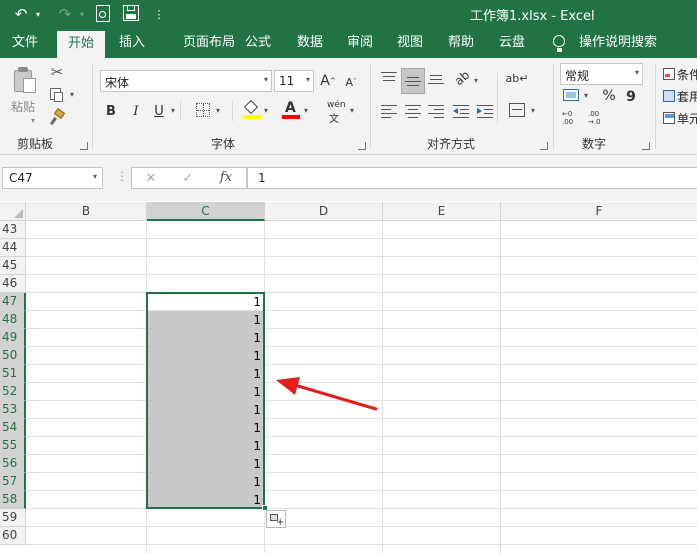 The width and height of the screenshot is (697, 553). Describe the element at coordinates (337, 397) in the screenshot. I see `arrow-shaft` at that location.